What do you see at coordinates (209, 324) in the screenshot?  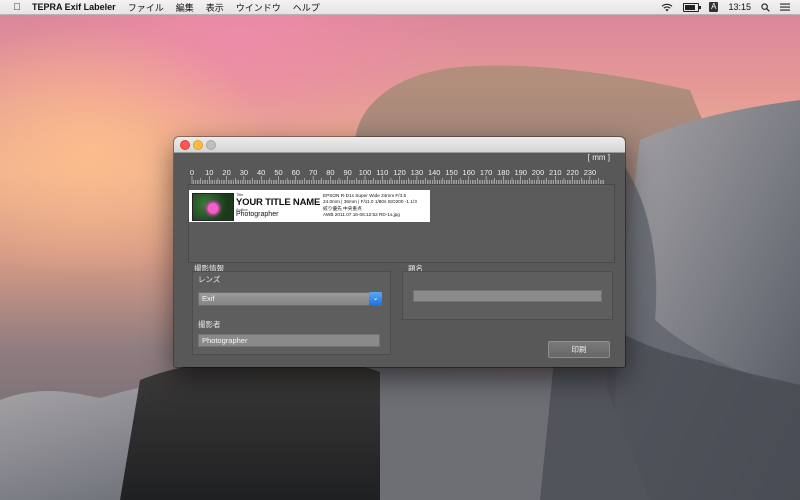 I see `photographer-label: 撮影者` at bounding box center [209, 324].